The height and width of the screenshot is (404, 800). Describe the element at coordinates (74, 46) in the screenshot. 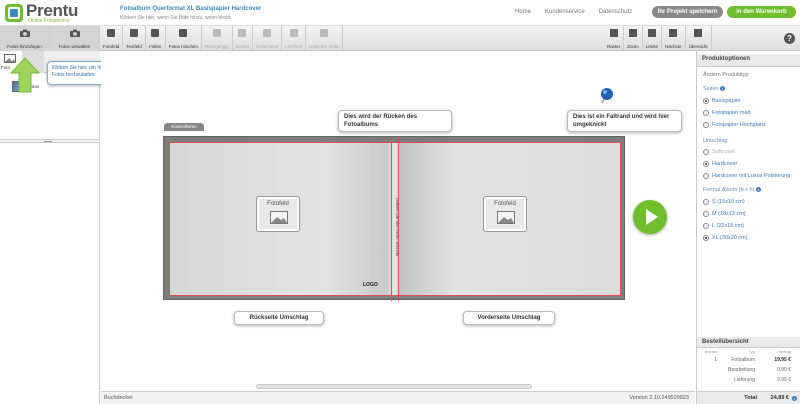

I see `manage-photos-label: Fotos verwalten` at that location.